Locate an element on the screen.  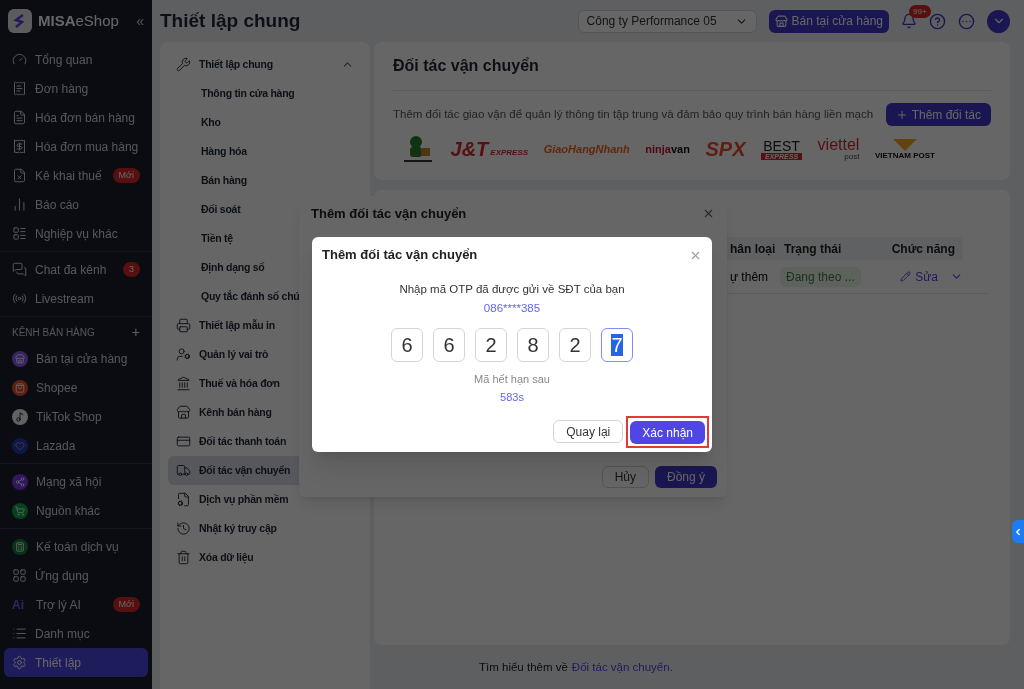
calculator-icon is located at coordinates (20, 546).